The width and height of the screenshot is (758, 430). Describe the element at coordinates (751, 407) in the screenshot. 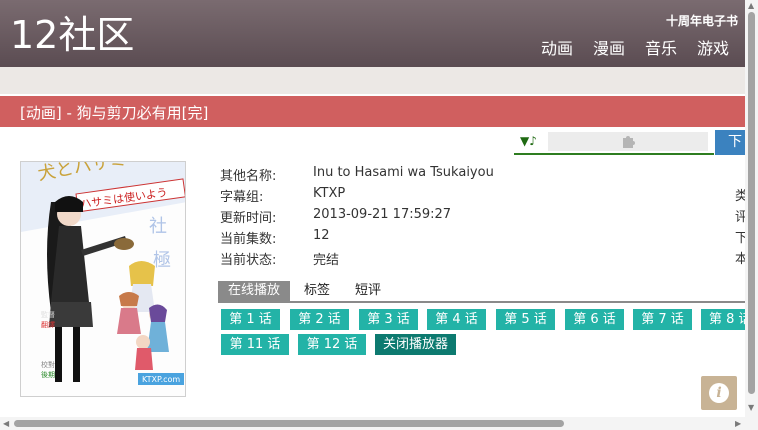

I see `scroll-down-icon: ▼` at that location.